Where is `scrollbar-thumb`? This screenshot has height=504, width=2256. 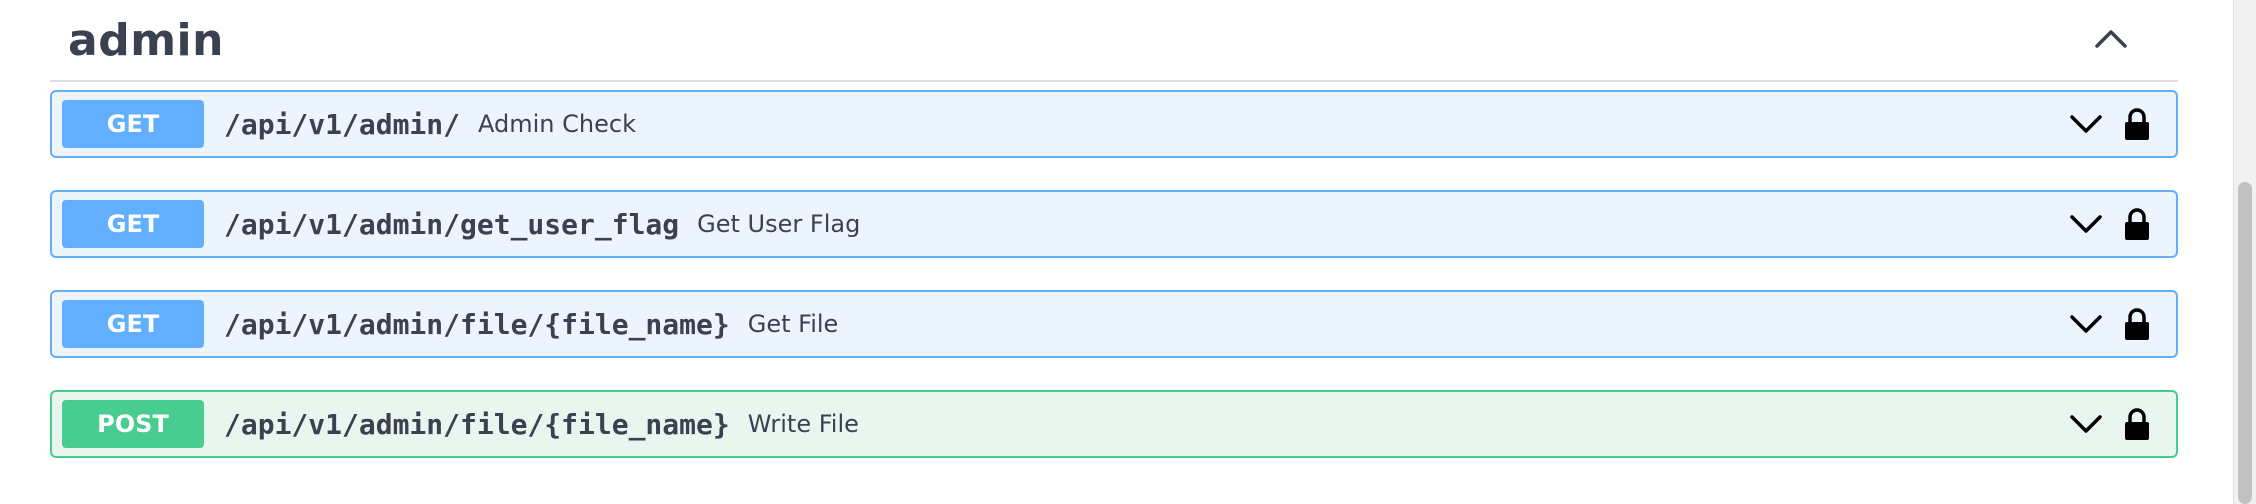 scrollbar-thumb is located at coordinates (2245, 343).